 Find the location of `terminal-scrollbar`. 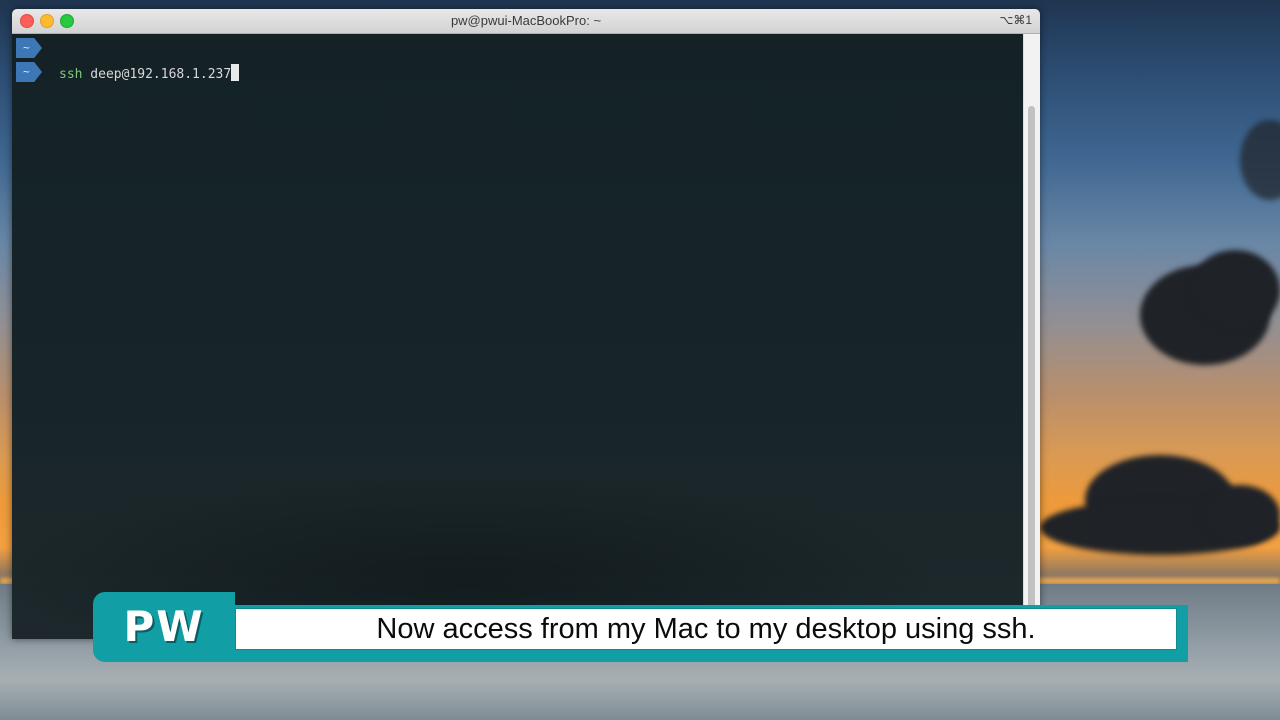

terminal-scrollbar is located at coordinates (1031, 336).